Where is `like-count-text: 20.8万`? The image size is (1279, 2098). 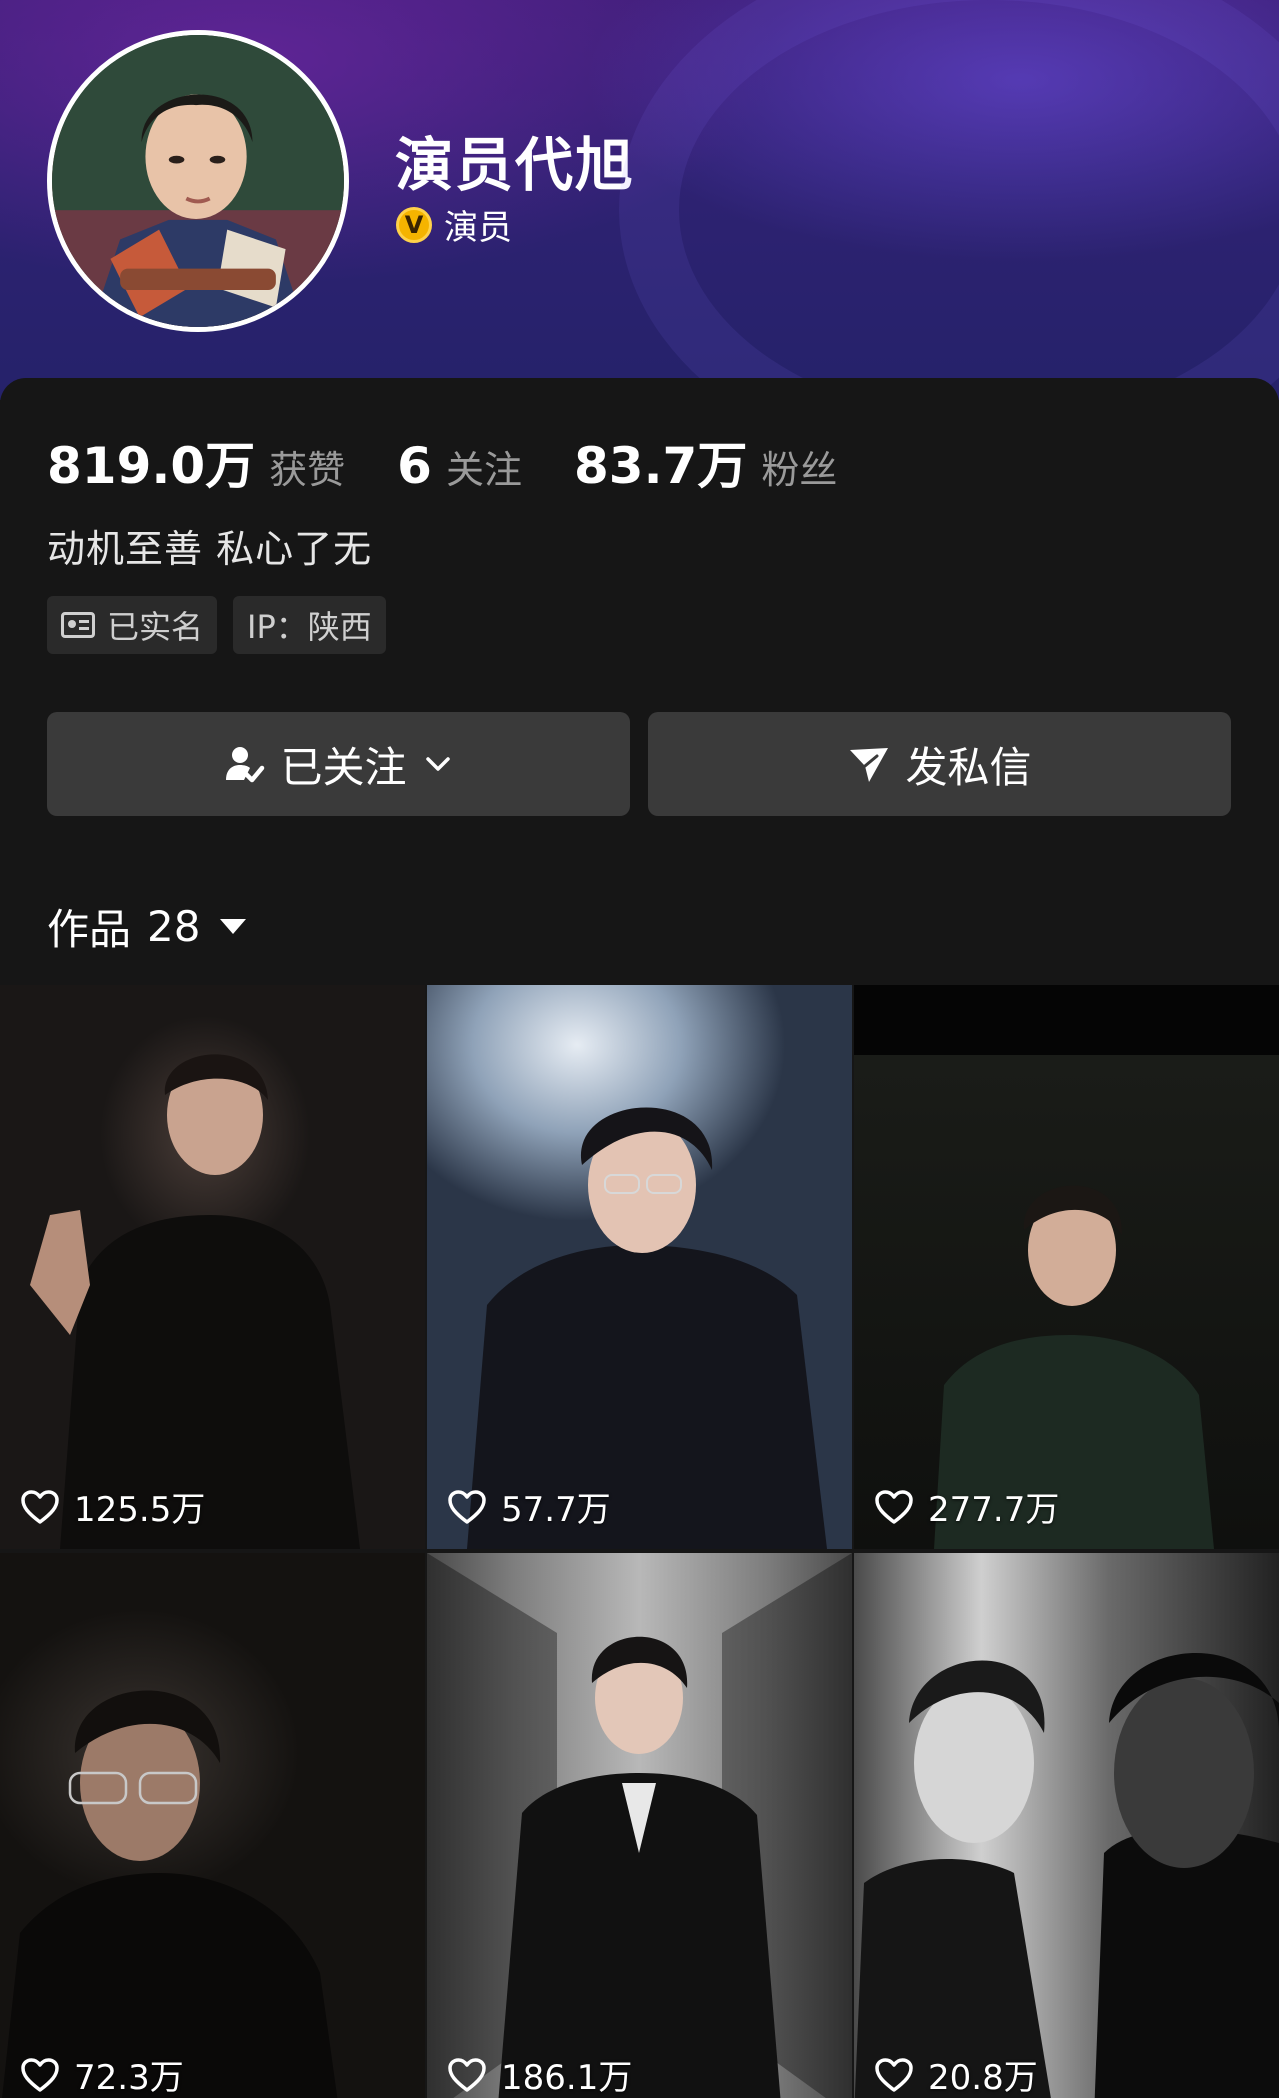
like-count-text: 20.8万 is located at coordinates (983, 2078).